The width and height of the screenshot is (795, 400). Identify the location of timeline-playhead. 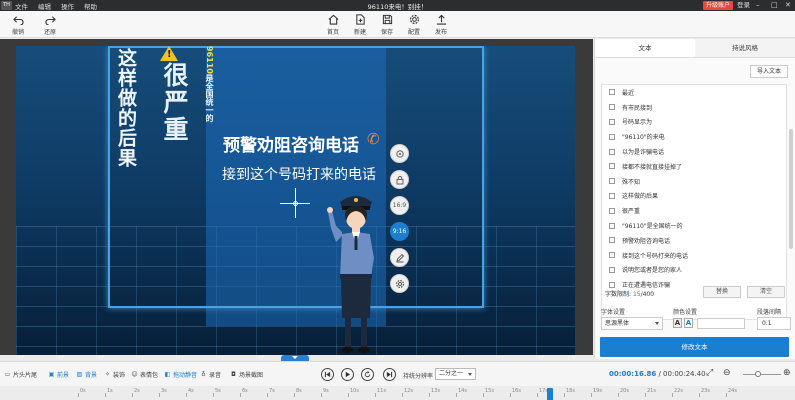
(550, 394).